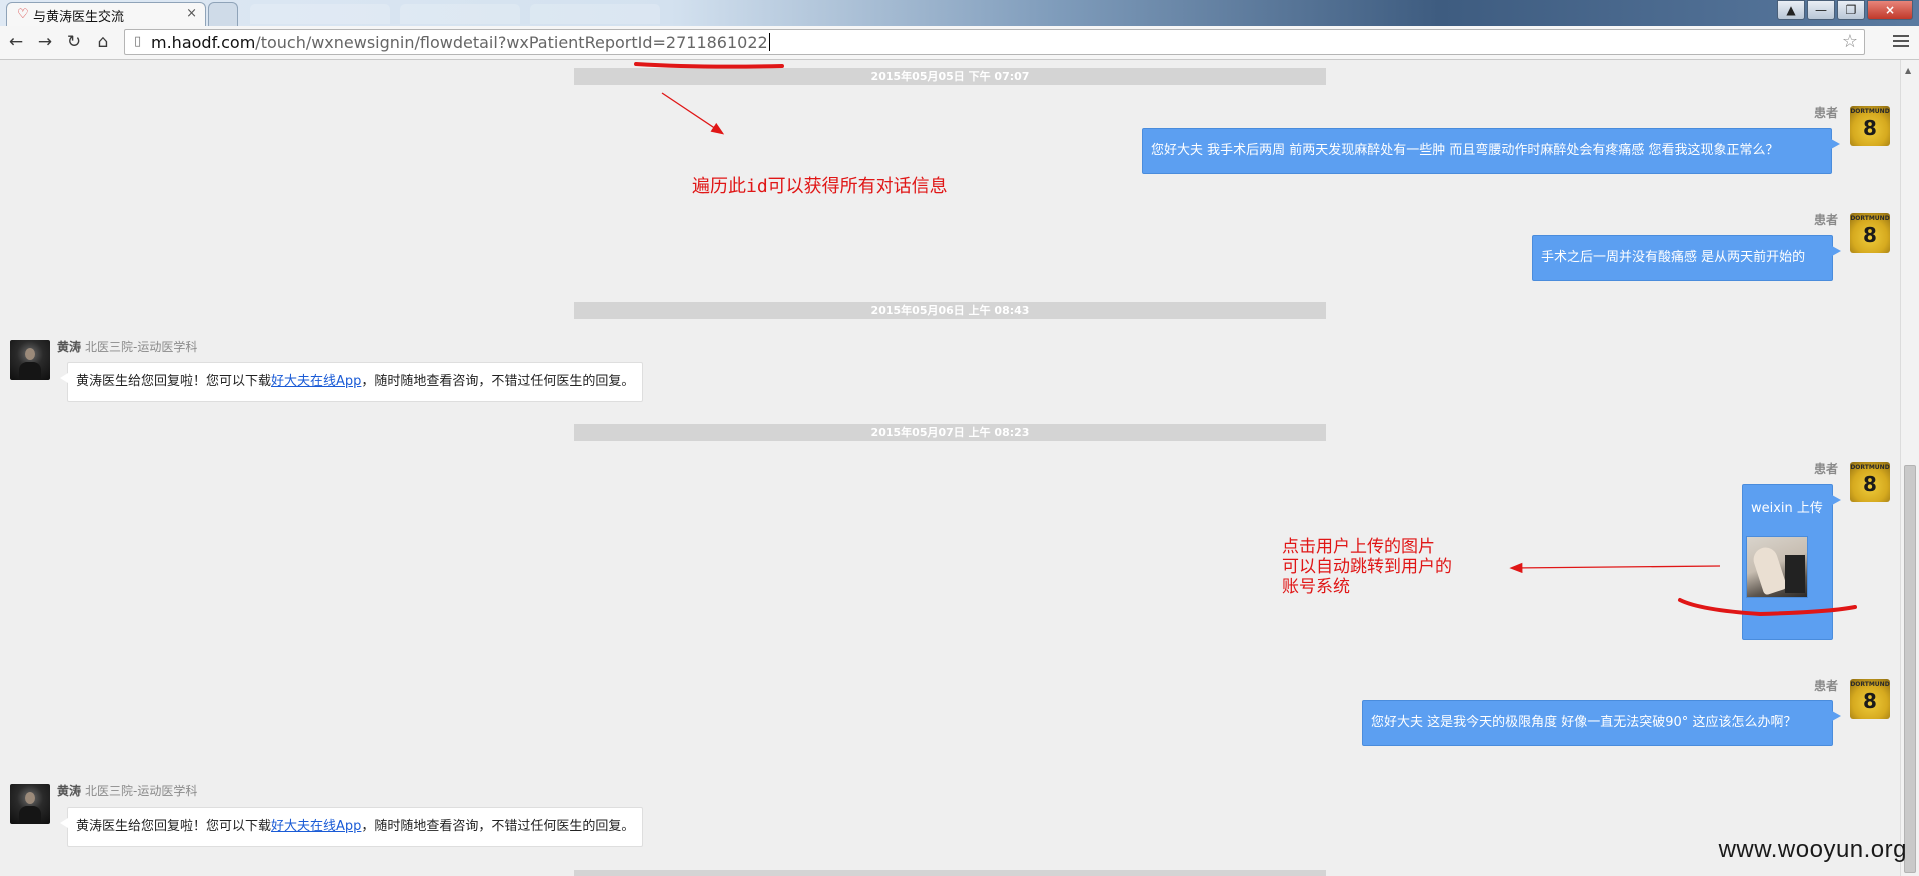 This screenshot has width=1919, height=876. What do you see at coordinates (1908, 70) in the screenshot?
I see `scroll-up-icon: ▲` at bounding box center [1908, 70].